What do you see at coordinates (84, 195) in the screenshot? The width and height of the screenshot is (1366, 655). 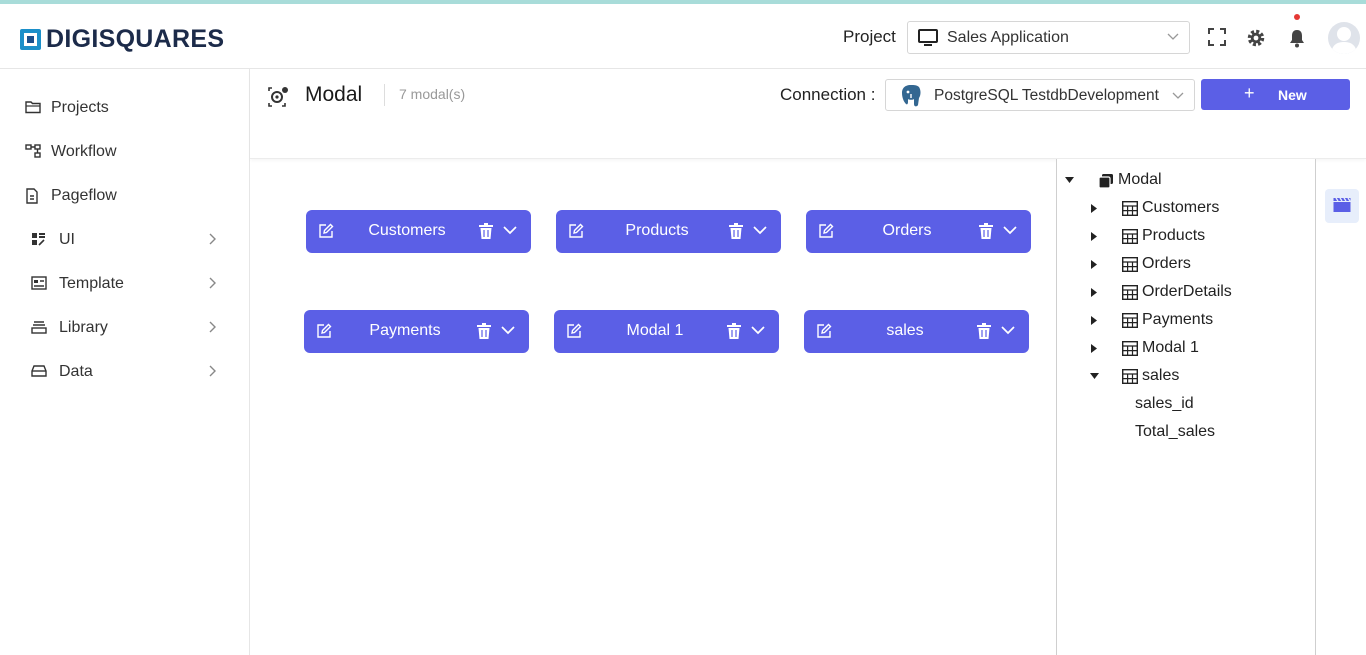 I see `sidebar-item-label: Pageflow` at bounding box center [84, 195].